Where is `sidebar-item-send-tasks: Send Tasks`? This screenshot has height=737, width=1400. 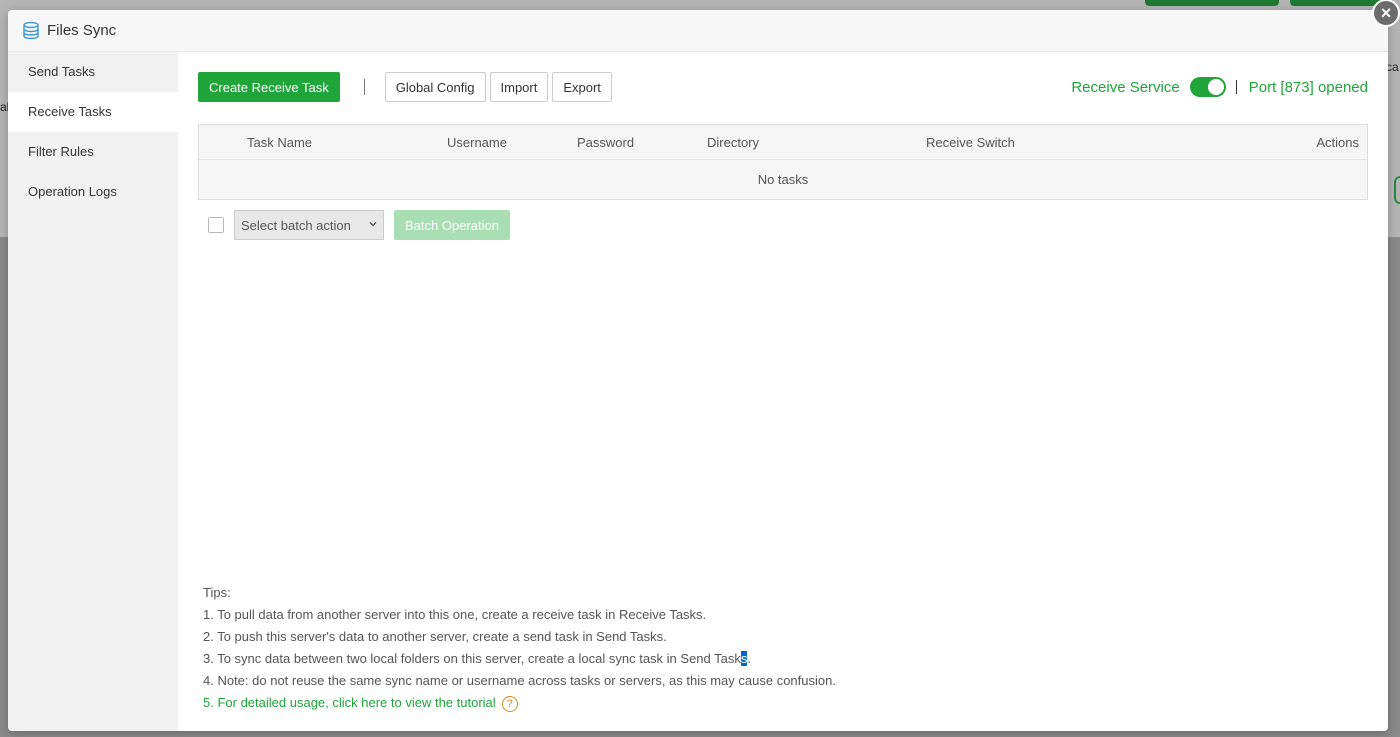 sidebar-item-send-tasks: Send Tasks is located at coordinates (93, 72).